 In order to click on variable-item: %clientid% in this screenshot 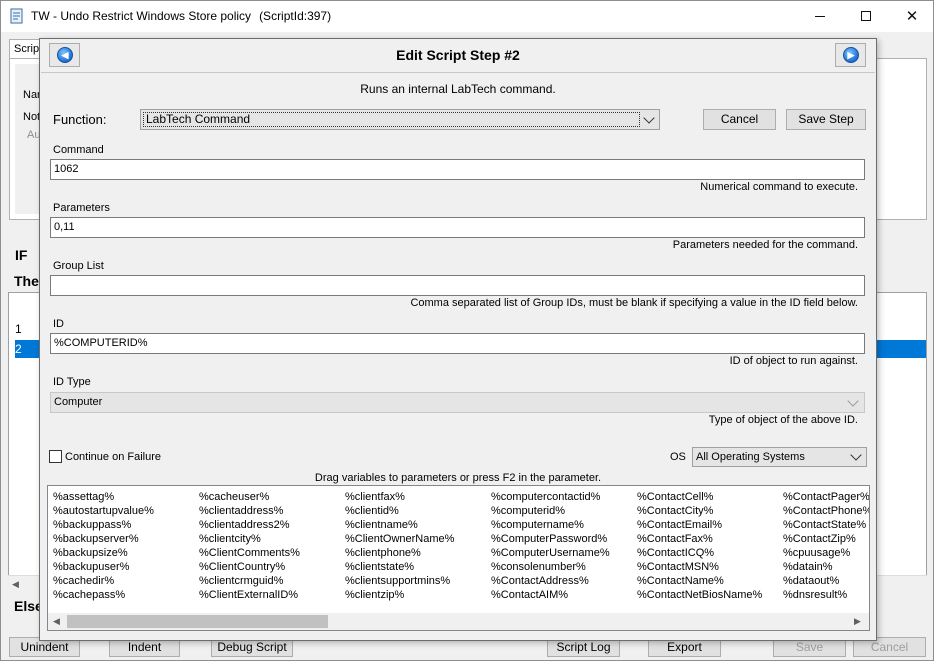, I will do `click(399, 511)`.